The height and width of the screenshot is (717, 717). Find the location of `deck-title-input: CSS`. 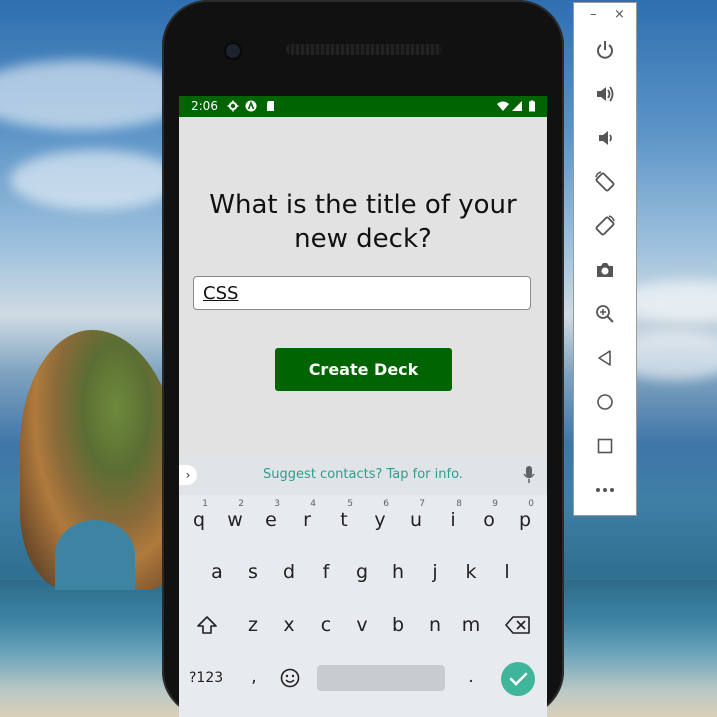

deck-title-input: CSS is located at coordinates (362, 293).